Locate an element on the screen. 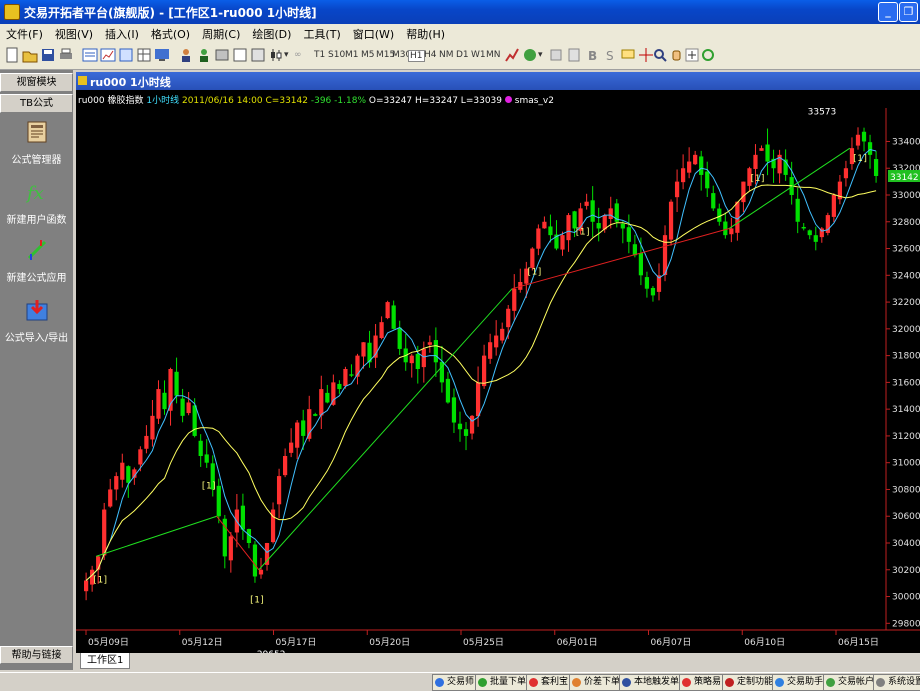 This screenshot has width=920, height=691. strategy-icon is located at coordinates (530, 55).